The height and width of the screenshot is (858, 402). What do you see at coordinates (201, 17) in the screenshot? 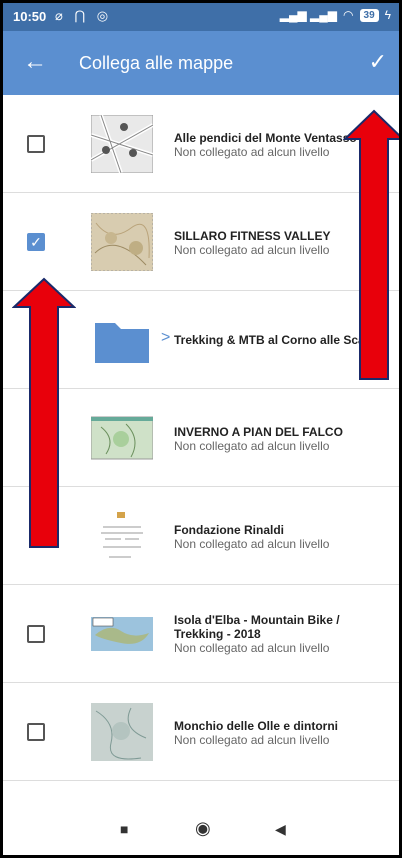
I see `status-bar: 10:50 ⌀ ⋂ ◎ ▂▄▆ ▂▄▆ ◠ 39 ϟ` at bounding box center [201, 17].